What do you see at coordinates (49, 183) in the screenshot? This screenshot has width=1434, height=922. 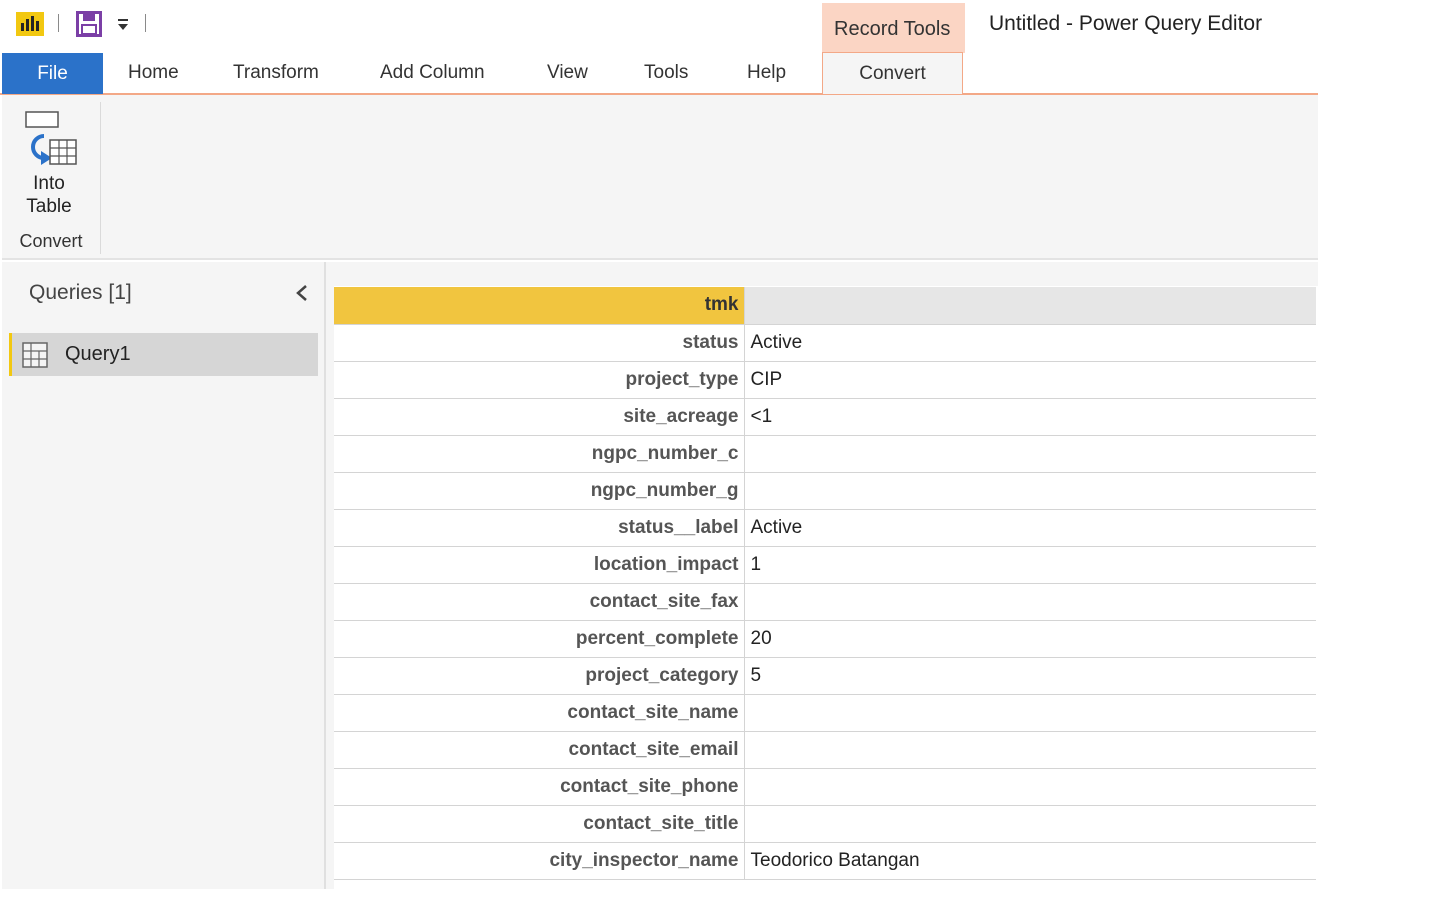 I see `into-table-label-line1: Into` at bounding box center [49, 183].